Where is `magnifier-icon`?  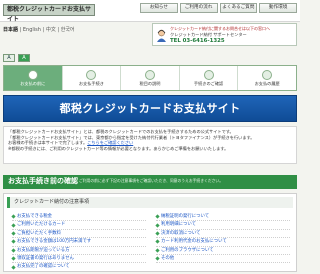
magnifier-icon is located at coordinates (208, 74).